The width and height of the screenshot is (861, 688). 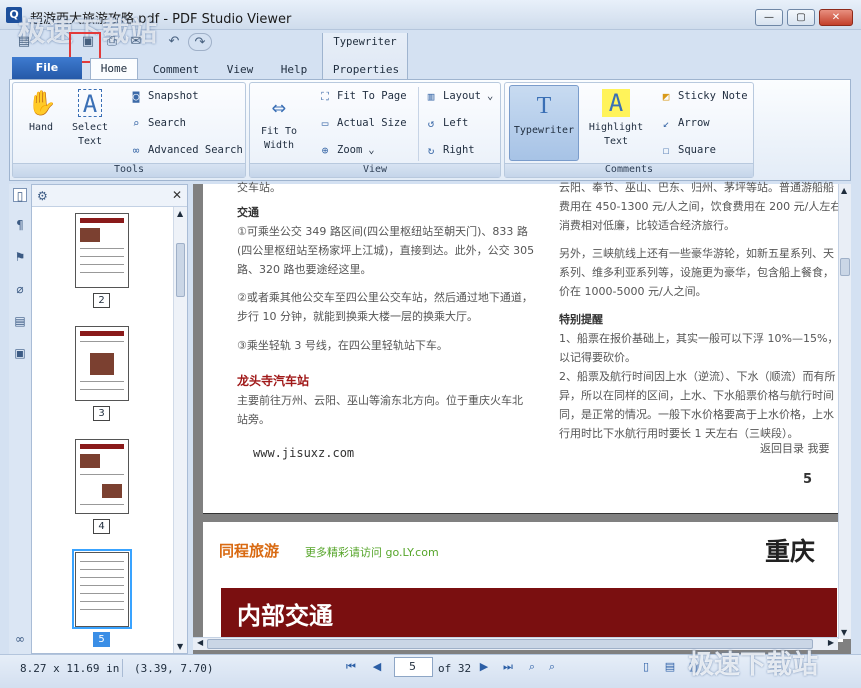 I want to click on signature-icon: ▣, so click(x=20, y=353).